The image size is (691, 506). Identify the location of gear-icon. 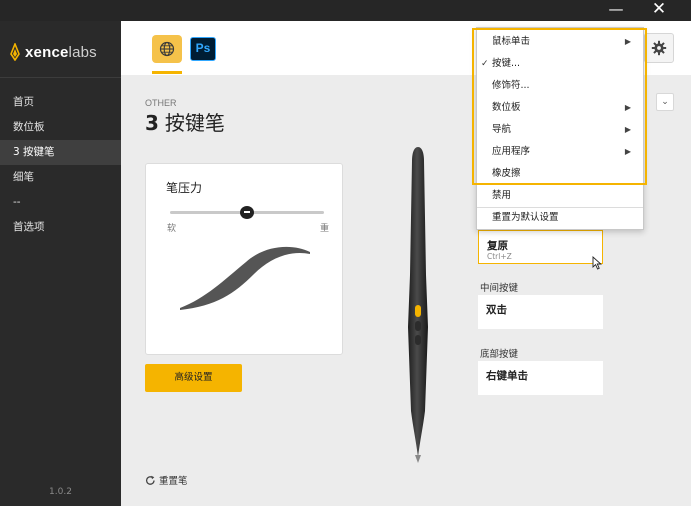
(659, 48).